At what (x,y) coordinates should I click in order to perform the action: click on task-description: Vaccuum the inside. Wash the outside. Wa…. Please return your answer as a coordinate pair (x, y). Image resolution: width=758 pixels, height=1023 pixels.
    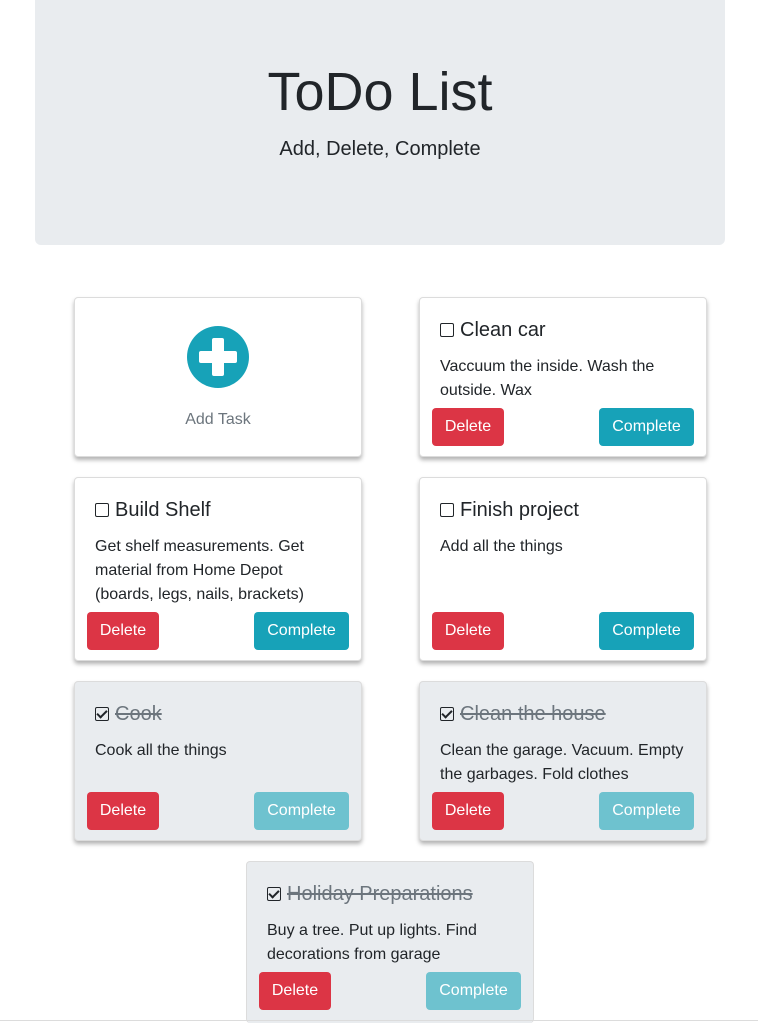
    Looking at the image, I should click on (547, 378).